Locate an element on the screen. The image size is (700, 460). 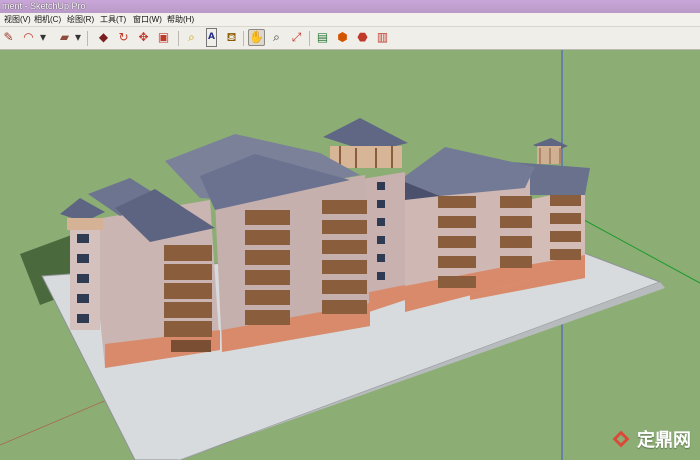
orbit-tool-button: ✋ is located at coordinates (256, 37).